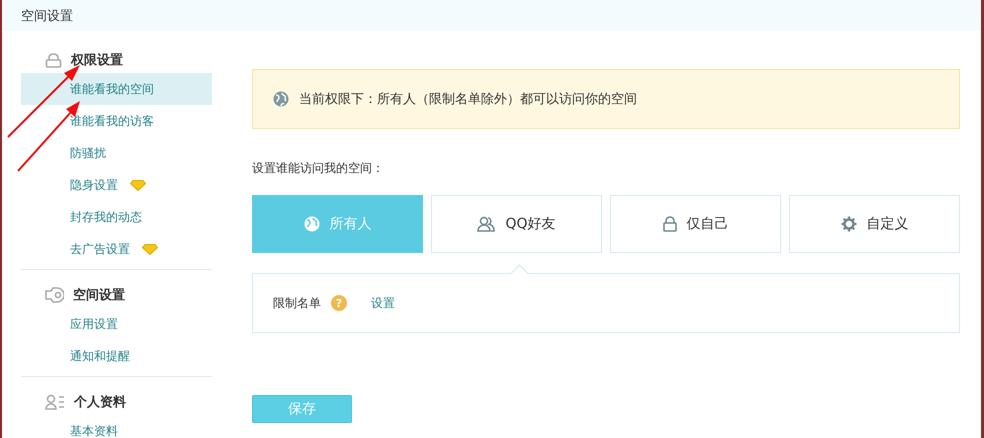 The height and width of the screenshot is (438, 984). What do you see at coordinates (112, 89) in the screenshot?
I see `sidebar-item-label: 谁能看我的空间` at bounding box center [112, 89].